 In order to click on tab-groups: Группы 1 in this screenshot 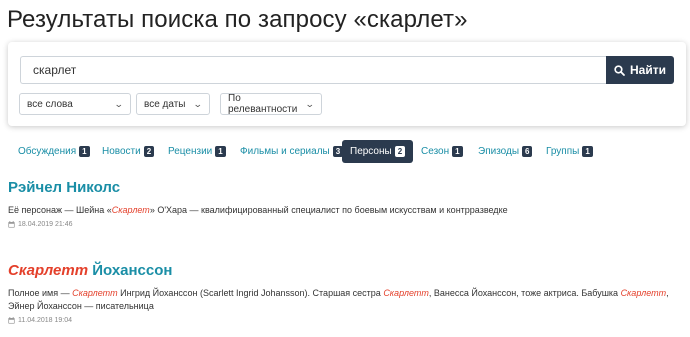, I will do `click(569, 151)`.